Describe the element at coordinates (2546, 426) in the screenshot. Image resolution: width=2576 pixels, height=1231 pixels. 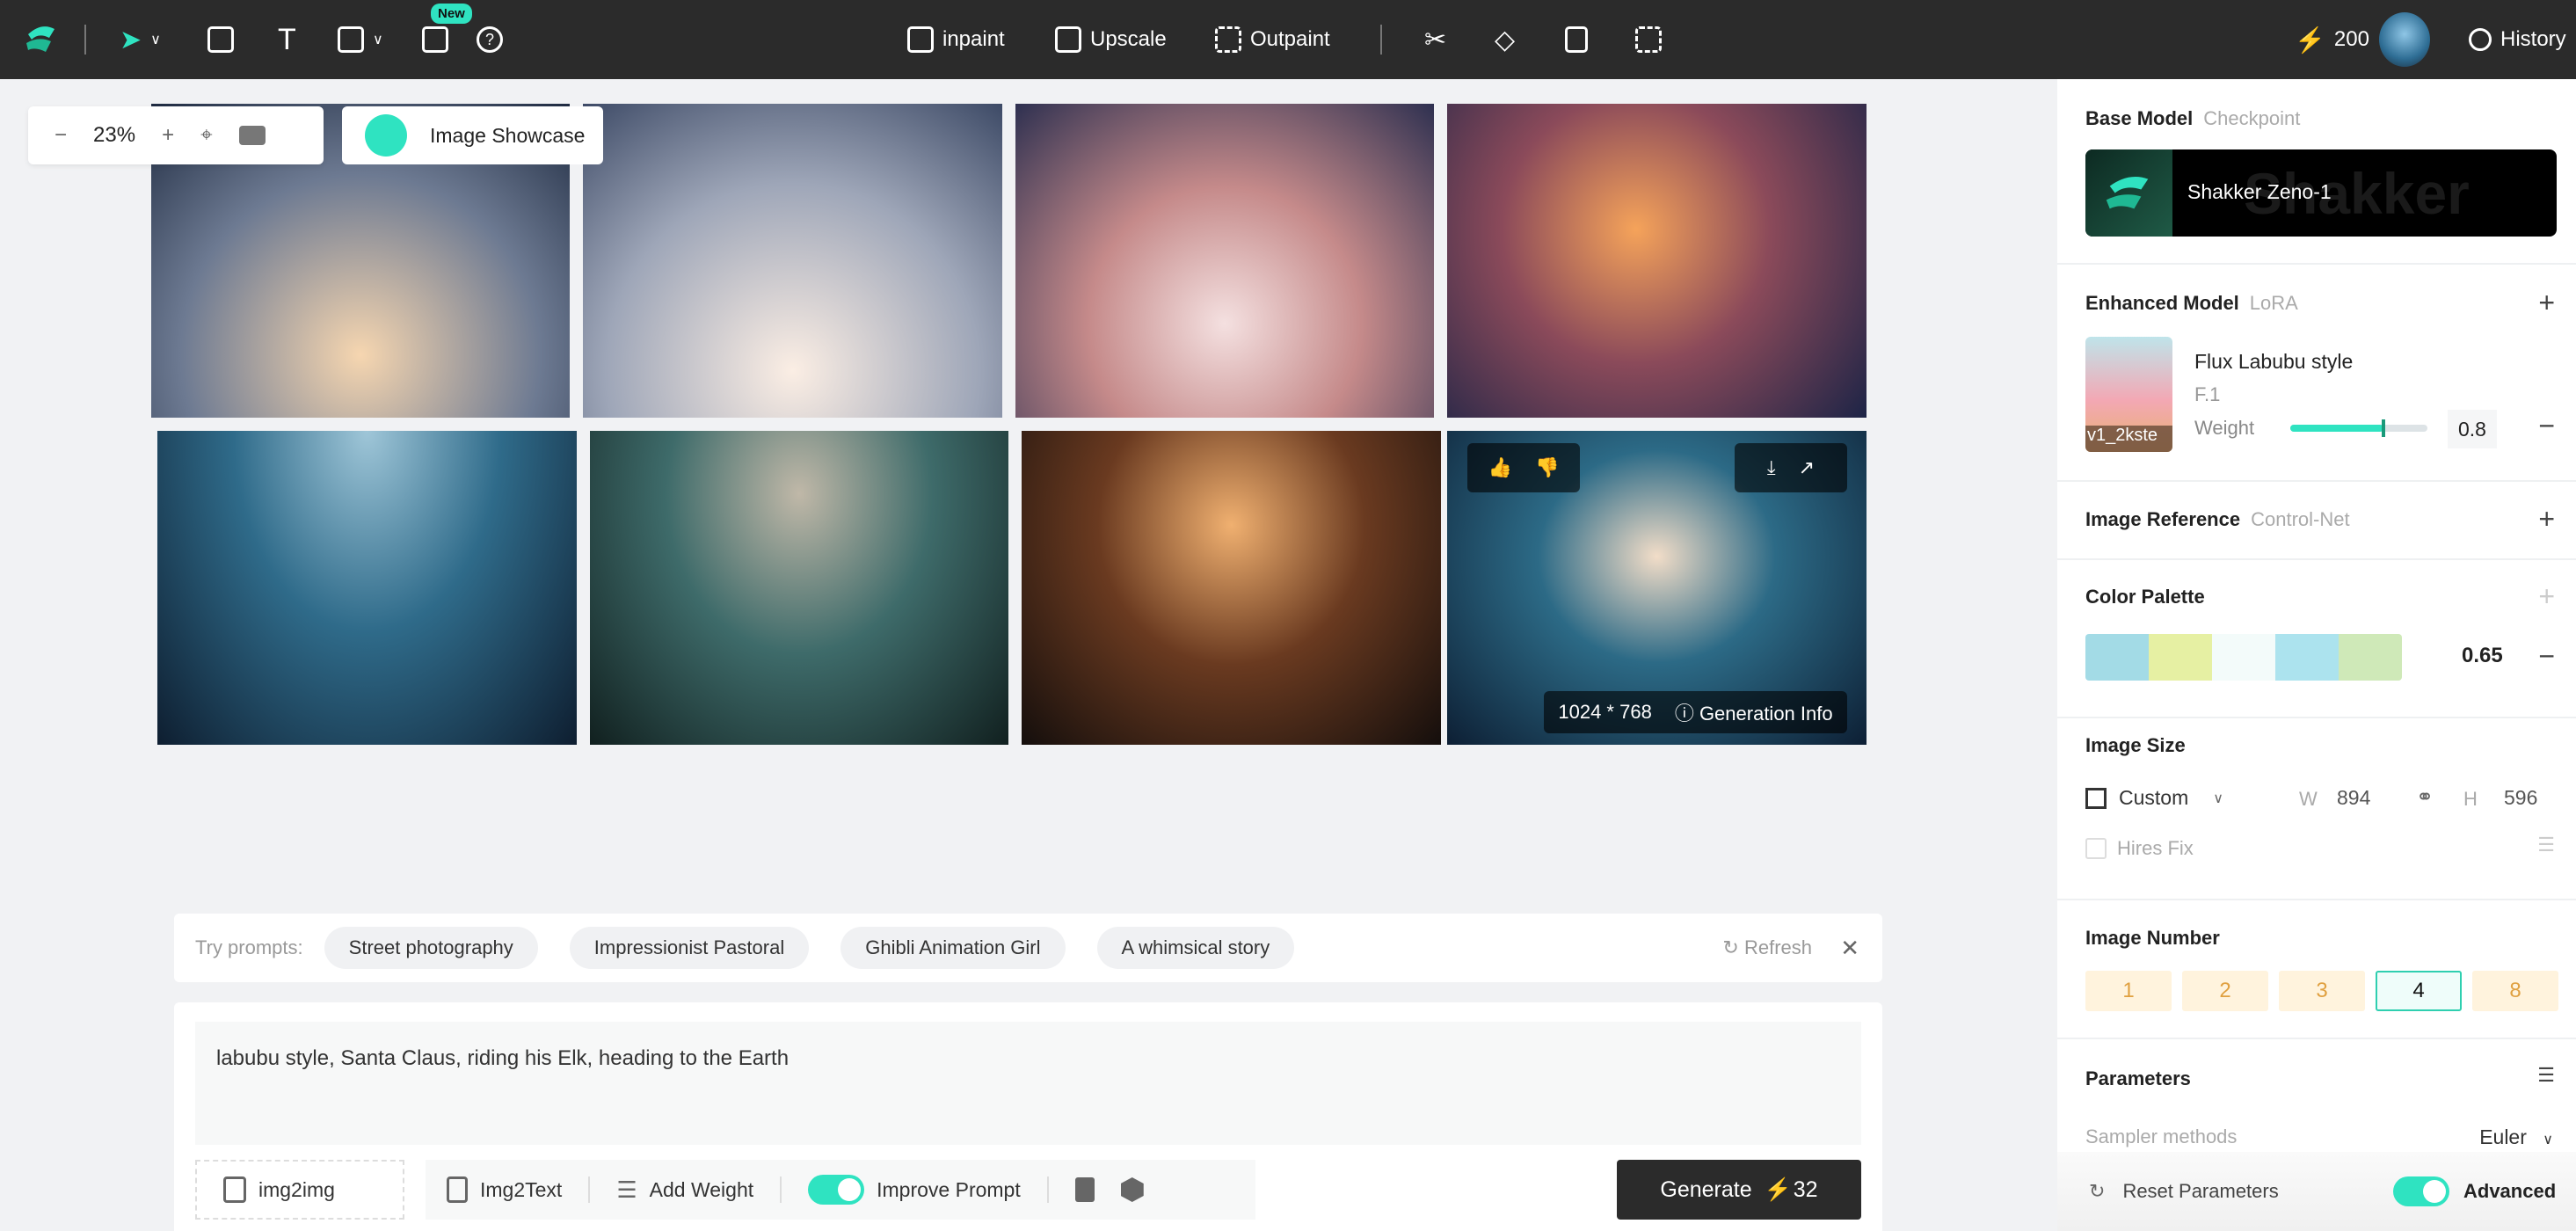
I see `remove-lora-icon: −` at that location.